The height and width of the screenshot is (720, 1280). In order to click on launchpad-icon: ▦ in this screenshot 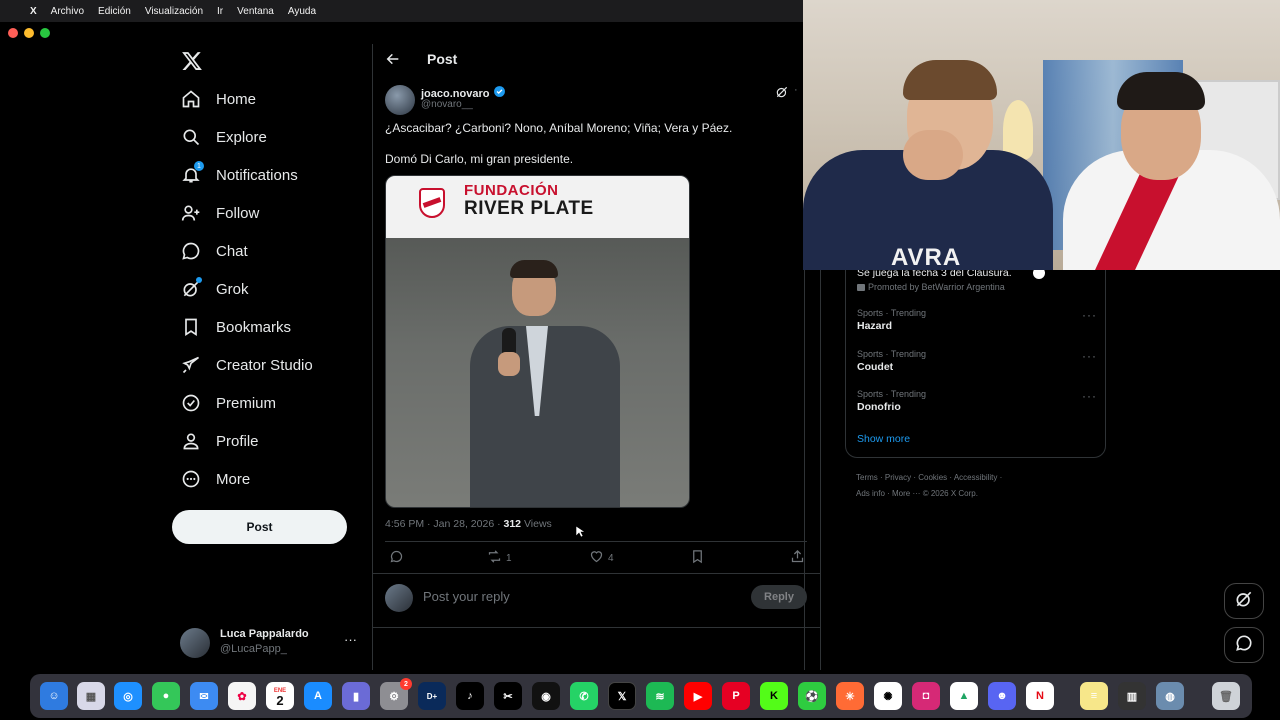, I will do `click(91, 696)`.